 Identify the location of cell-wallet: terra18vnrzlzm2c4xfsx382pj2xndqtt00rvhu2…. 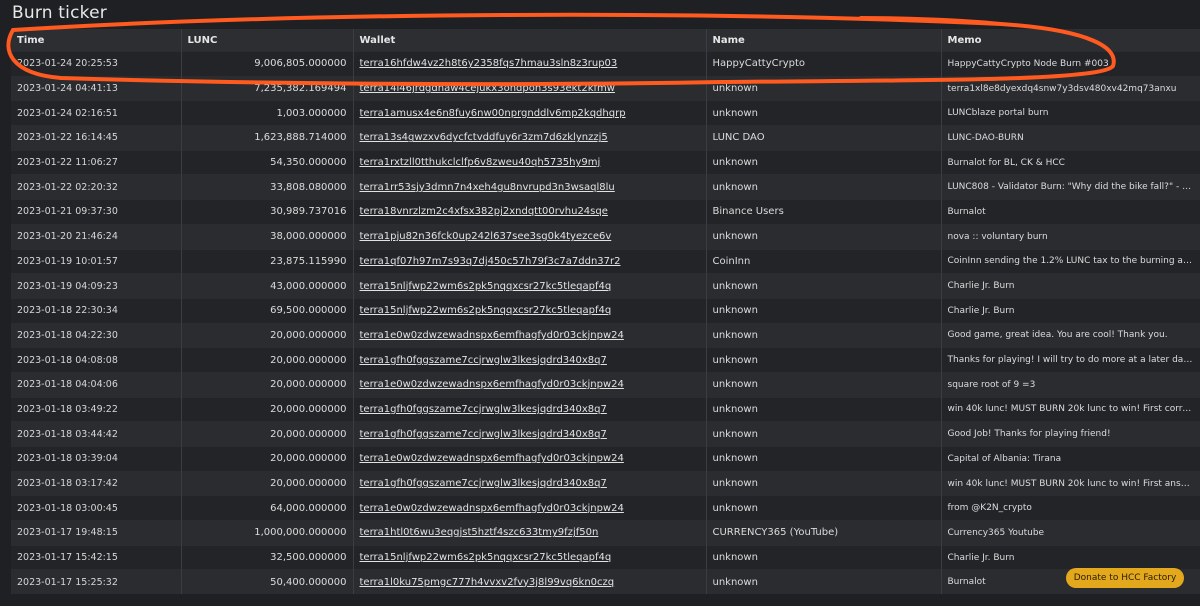
(530, 212).